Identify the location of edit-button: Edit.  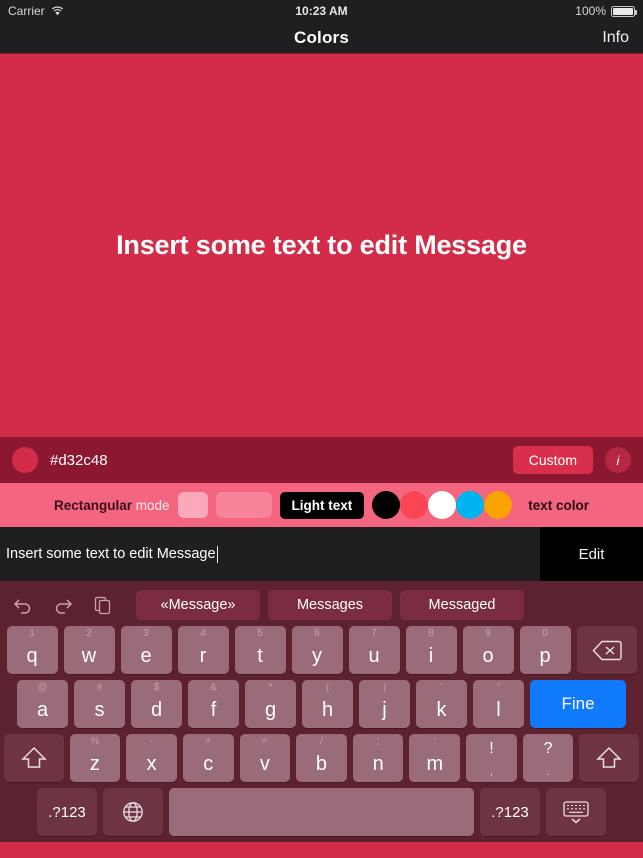
(591, 554).